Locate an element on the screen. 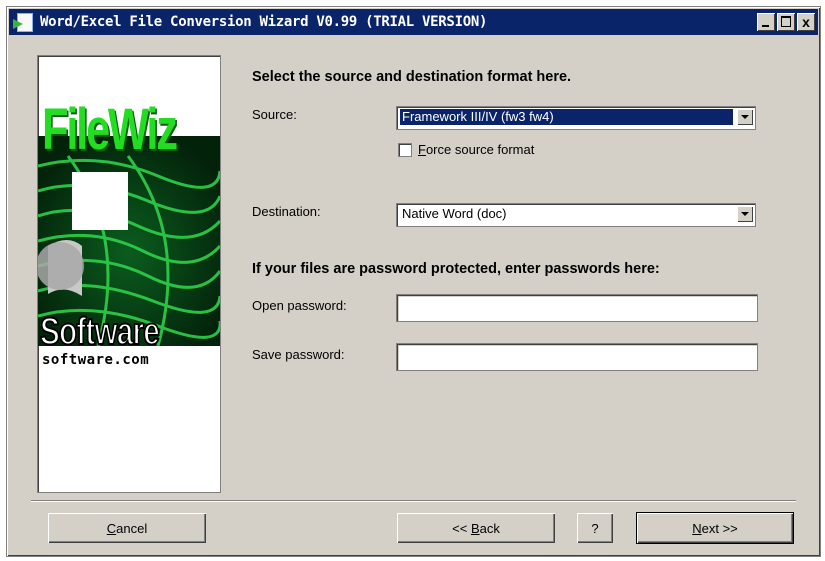 The width and height of the screenshot is (825, 561). logo-company: Software is located at coordinates (99, 332).